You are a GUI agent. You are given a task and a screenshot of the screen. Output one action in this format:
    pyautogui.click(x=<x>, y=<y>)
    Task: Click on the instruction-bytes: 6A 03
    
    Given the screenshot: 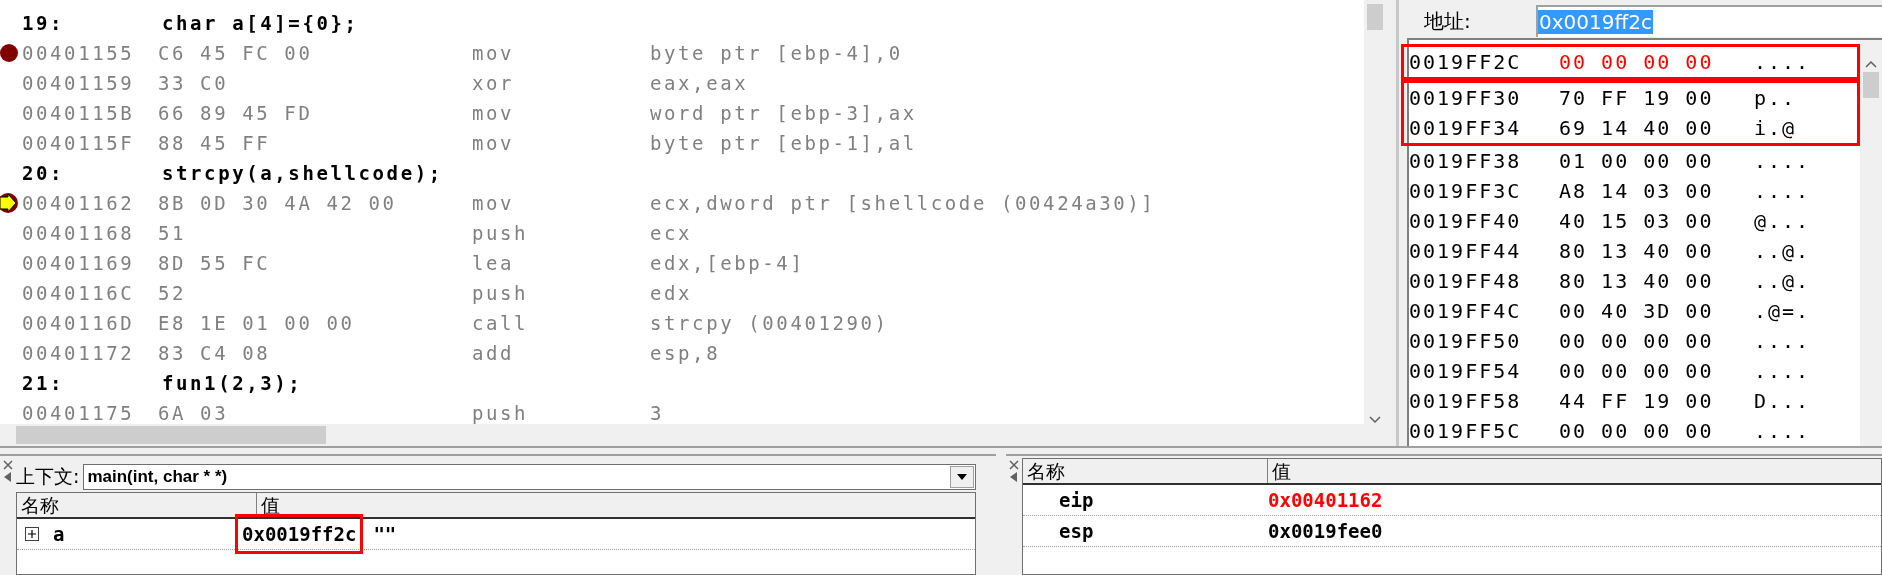 What is the action you would take?
    pyautogui.click(x=194, y=413)
    